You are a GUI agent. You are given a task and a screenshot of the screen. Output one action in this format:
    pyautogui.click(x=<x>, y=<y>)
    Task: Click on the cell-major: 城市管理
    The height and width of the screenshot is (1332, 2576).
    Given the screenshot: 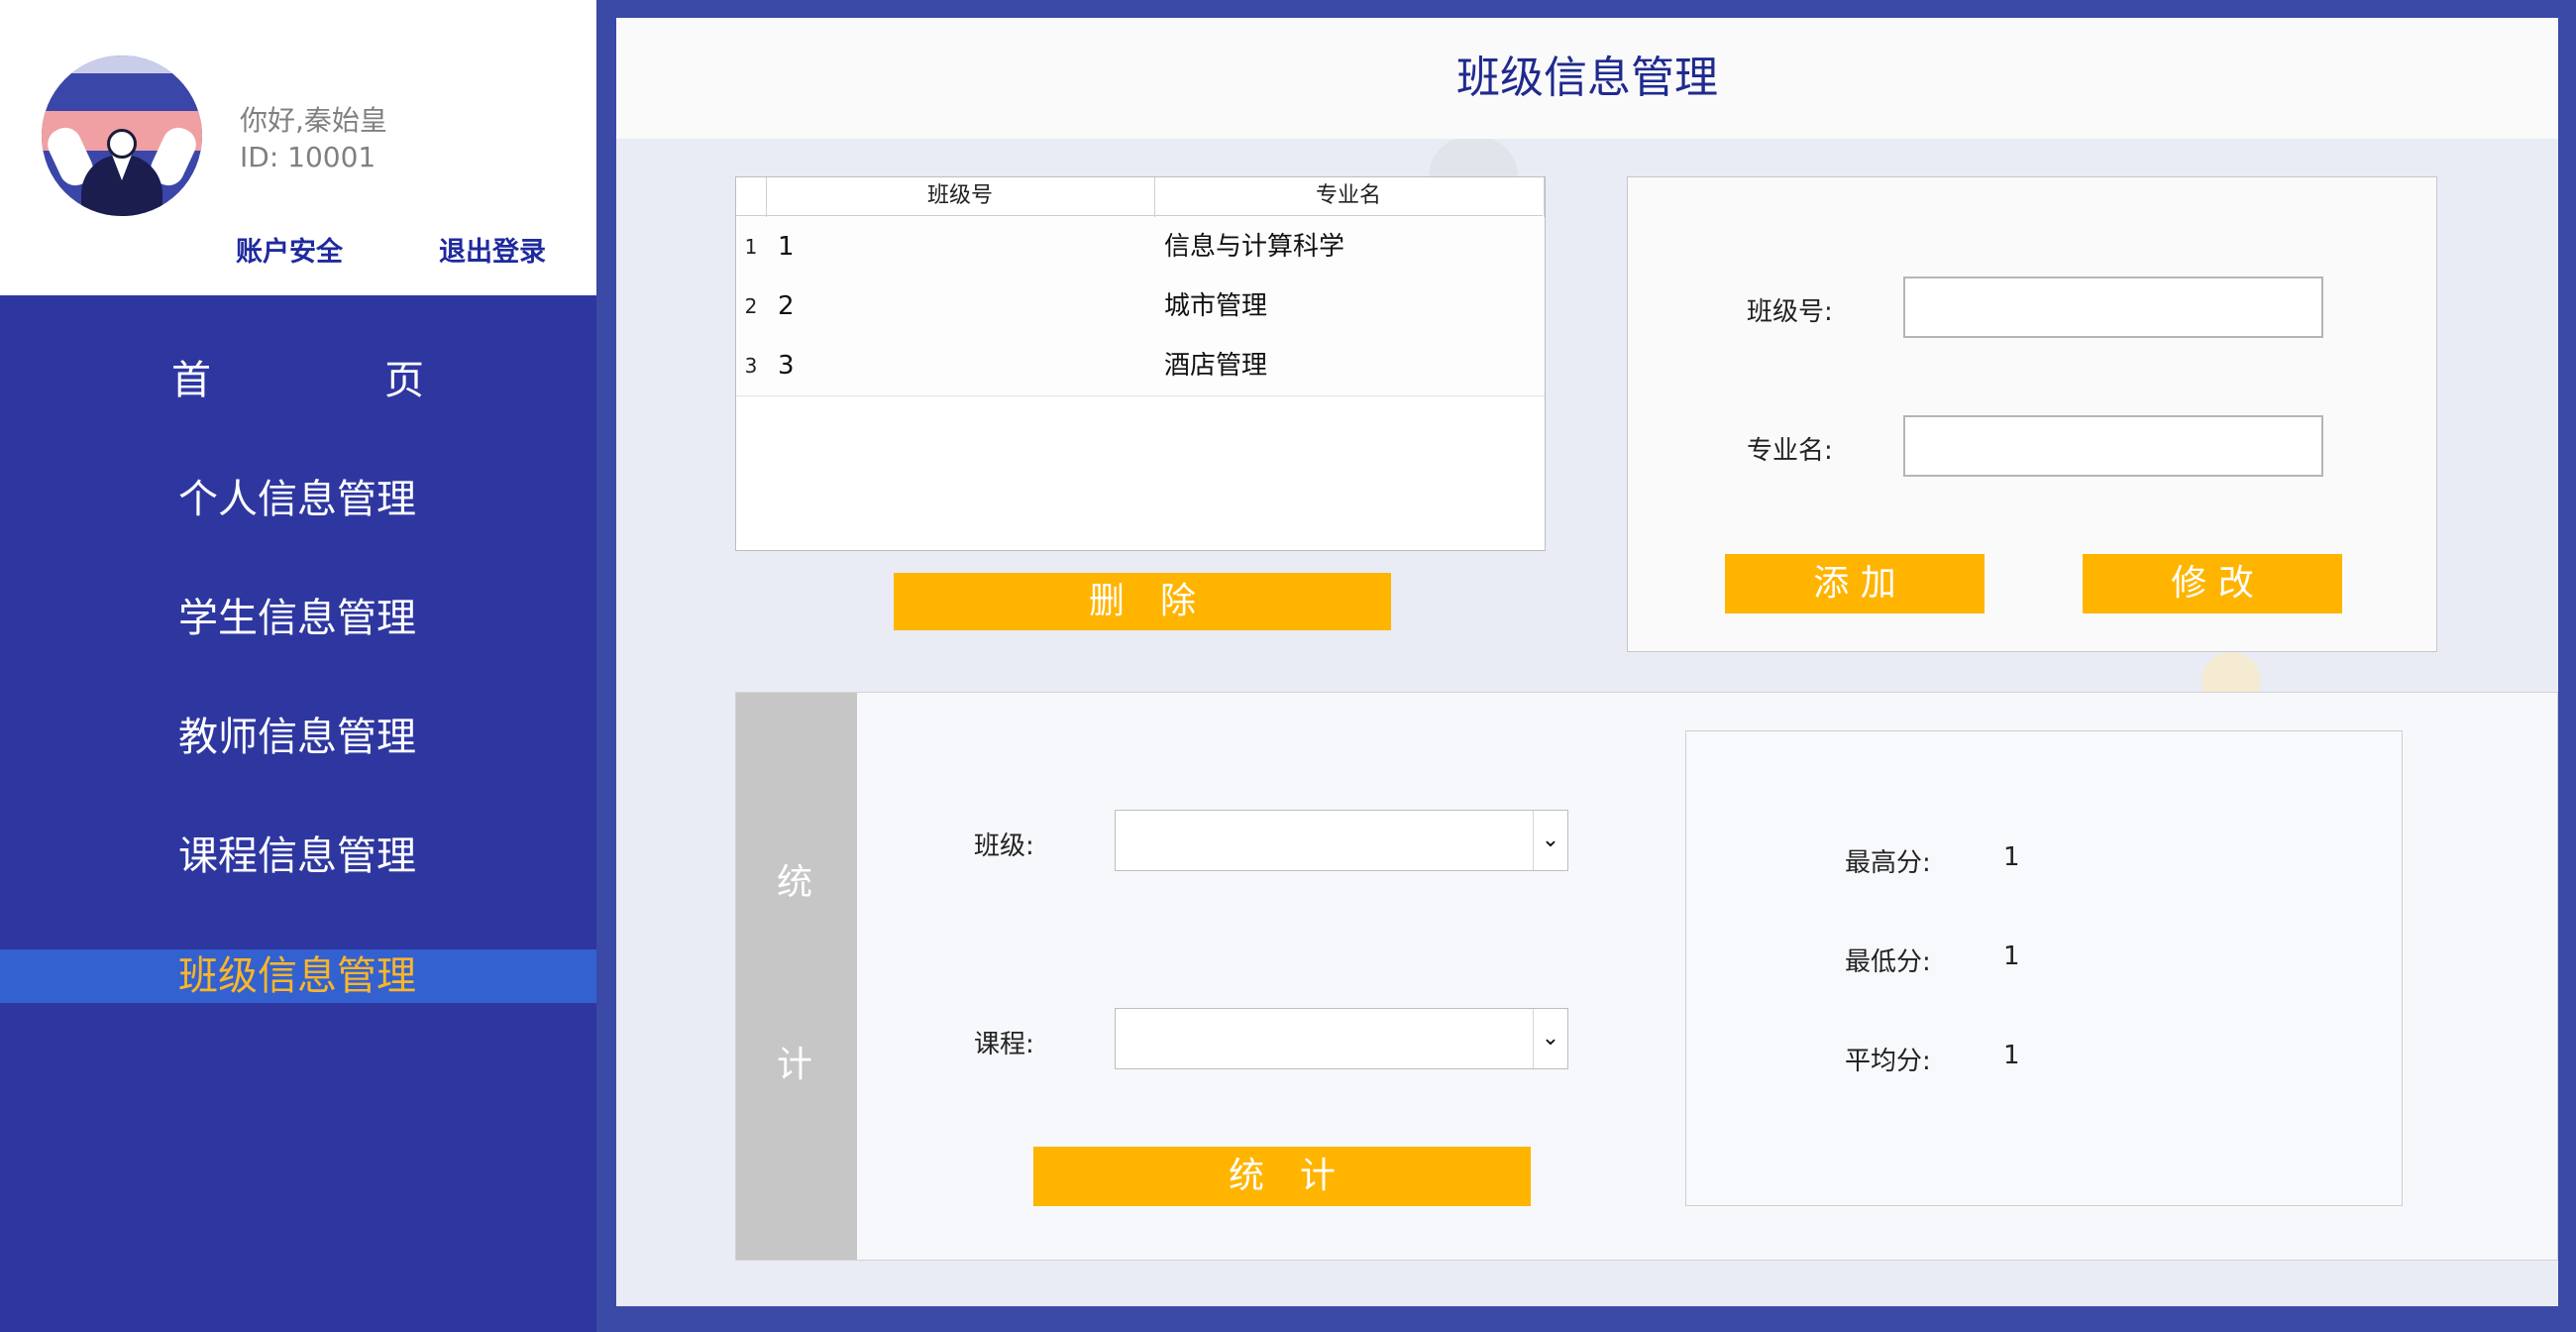 What is the action you would take?
    pyautogui.click(x=1216, y=306)
    